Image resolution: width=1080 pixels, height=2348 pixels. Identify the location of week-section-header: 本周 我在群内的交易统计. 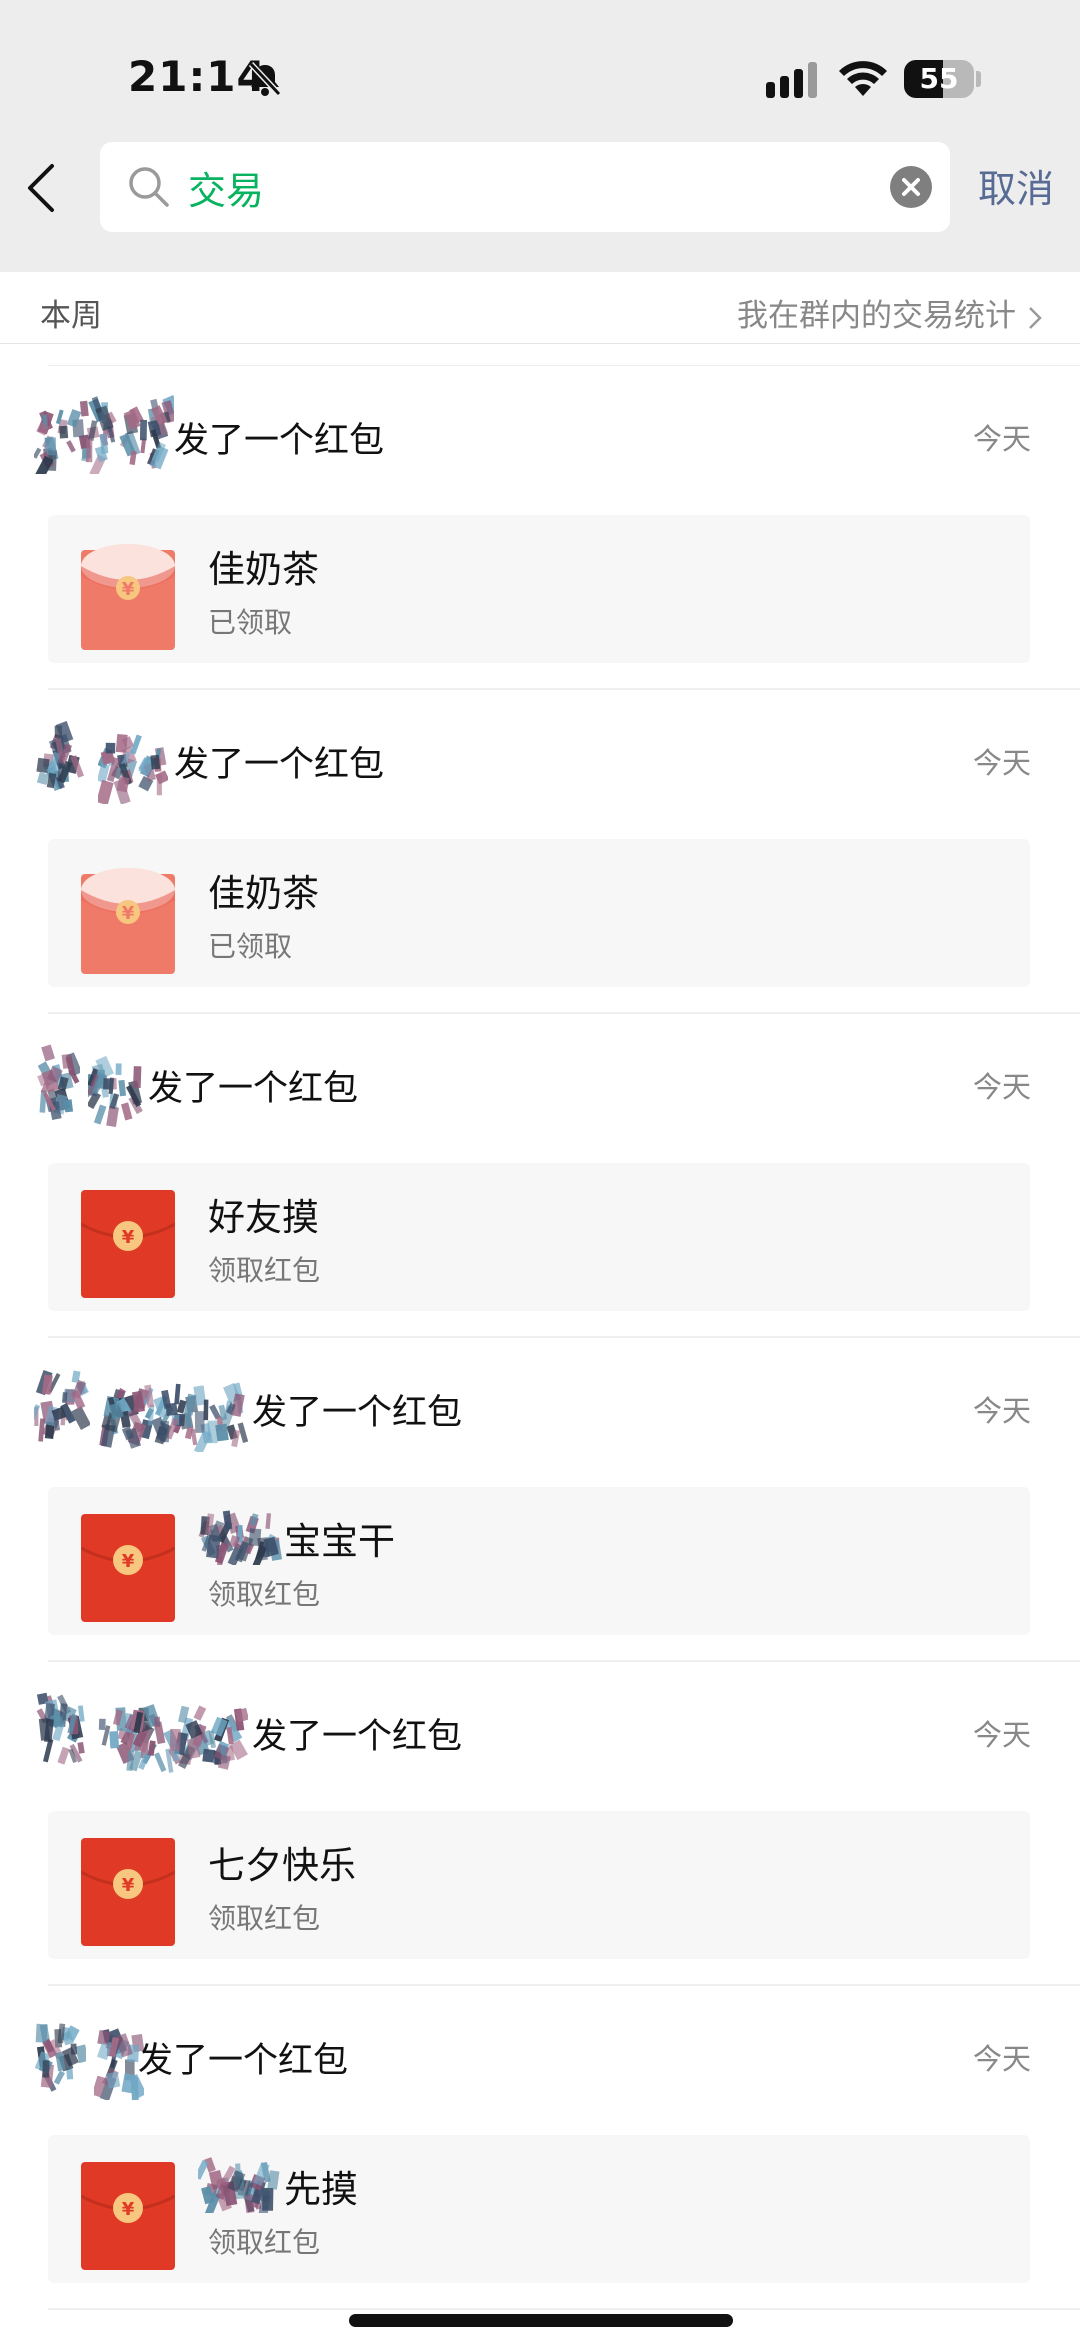
(540, 308).